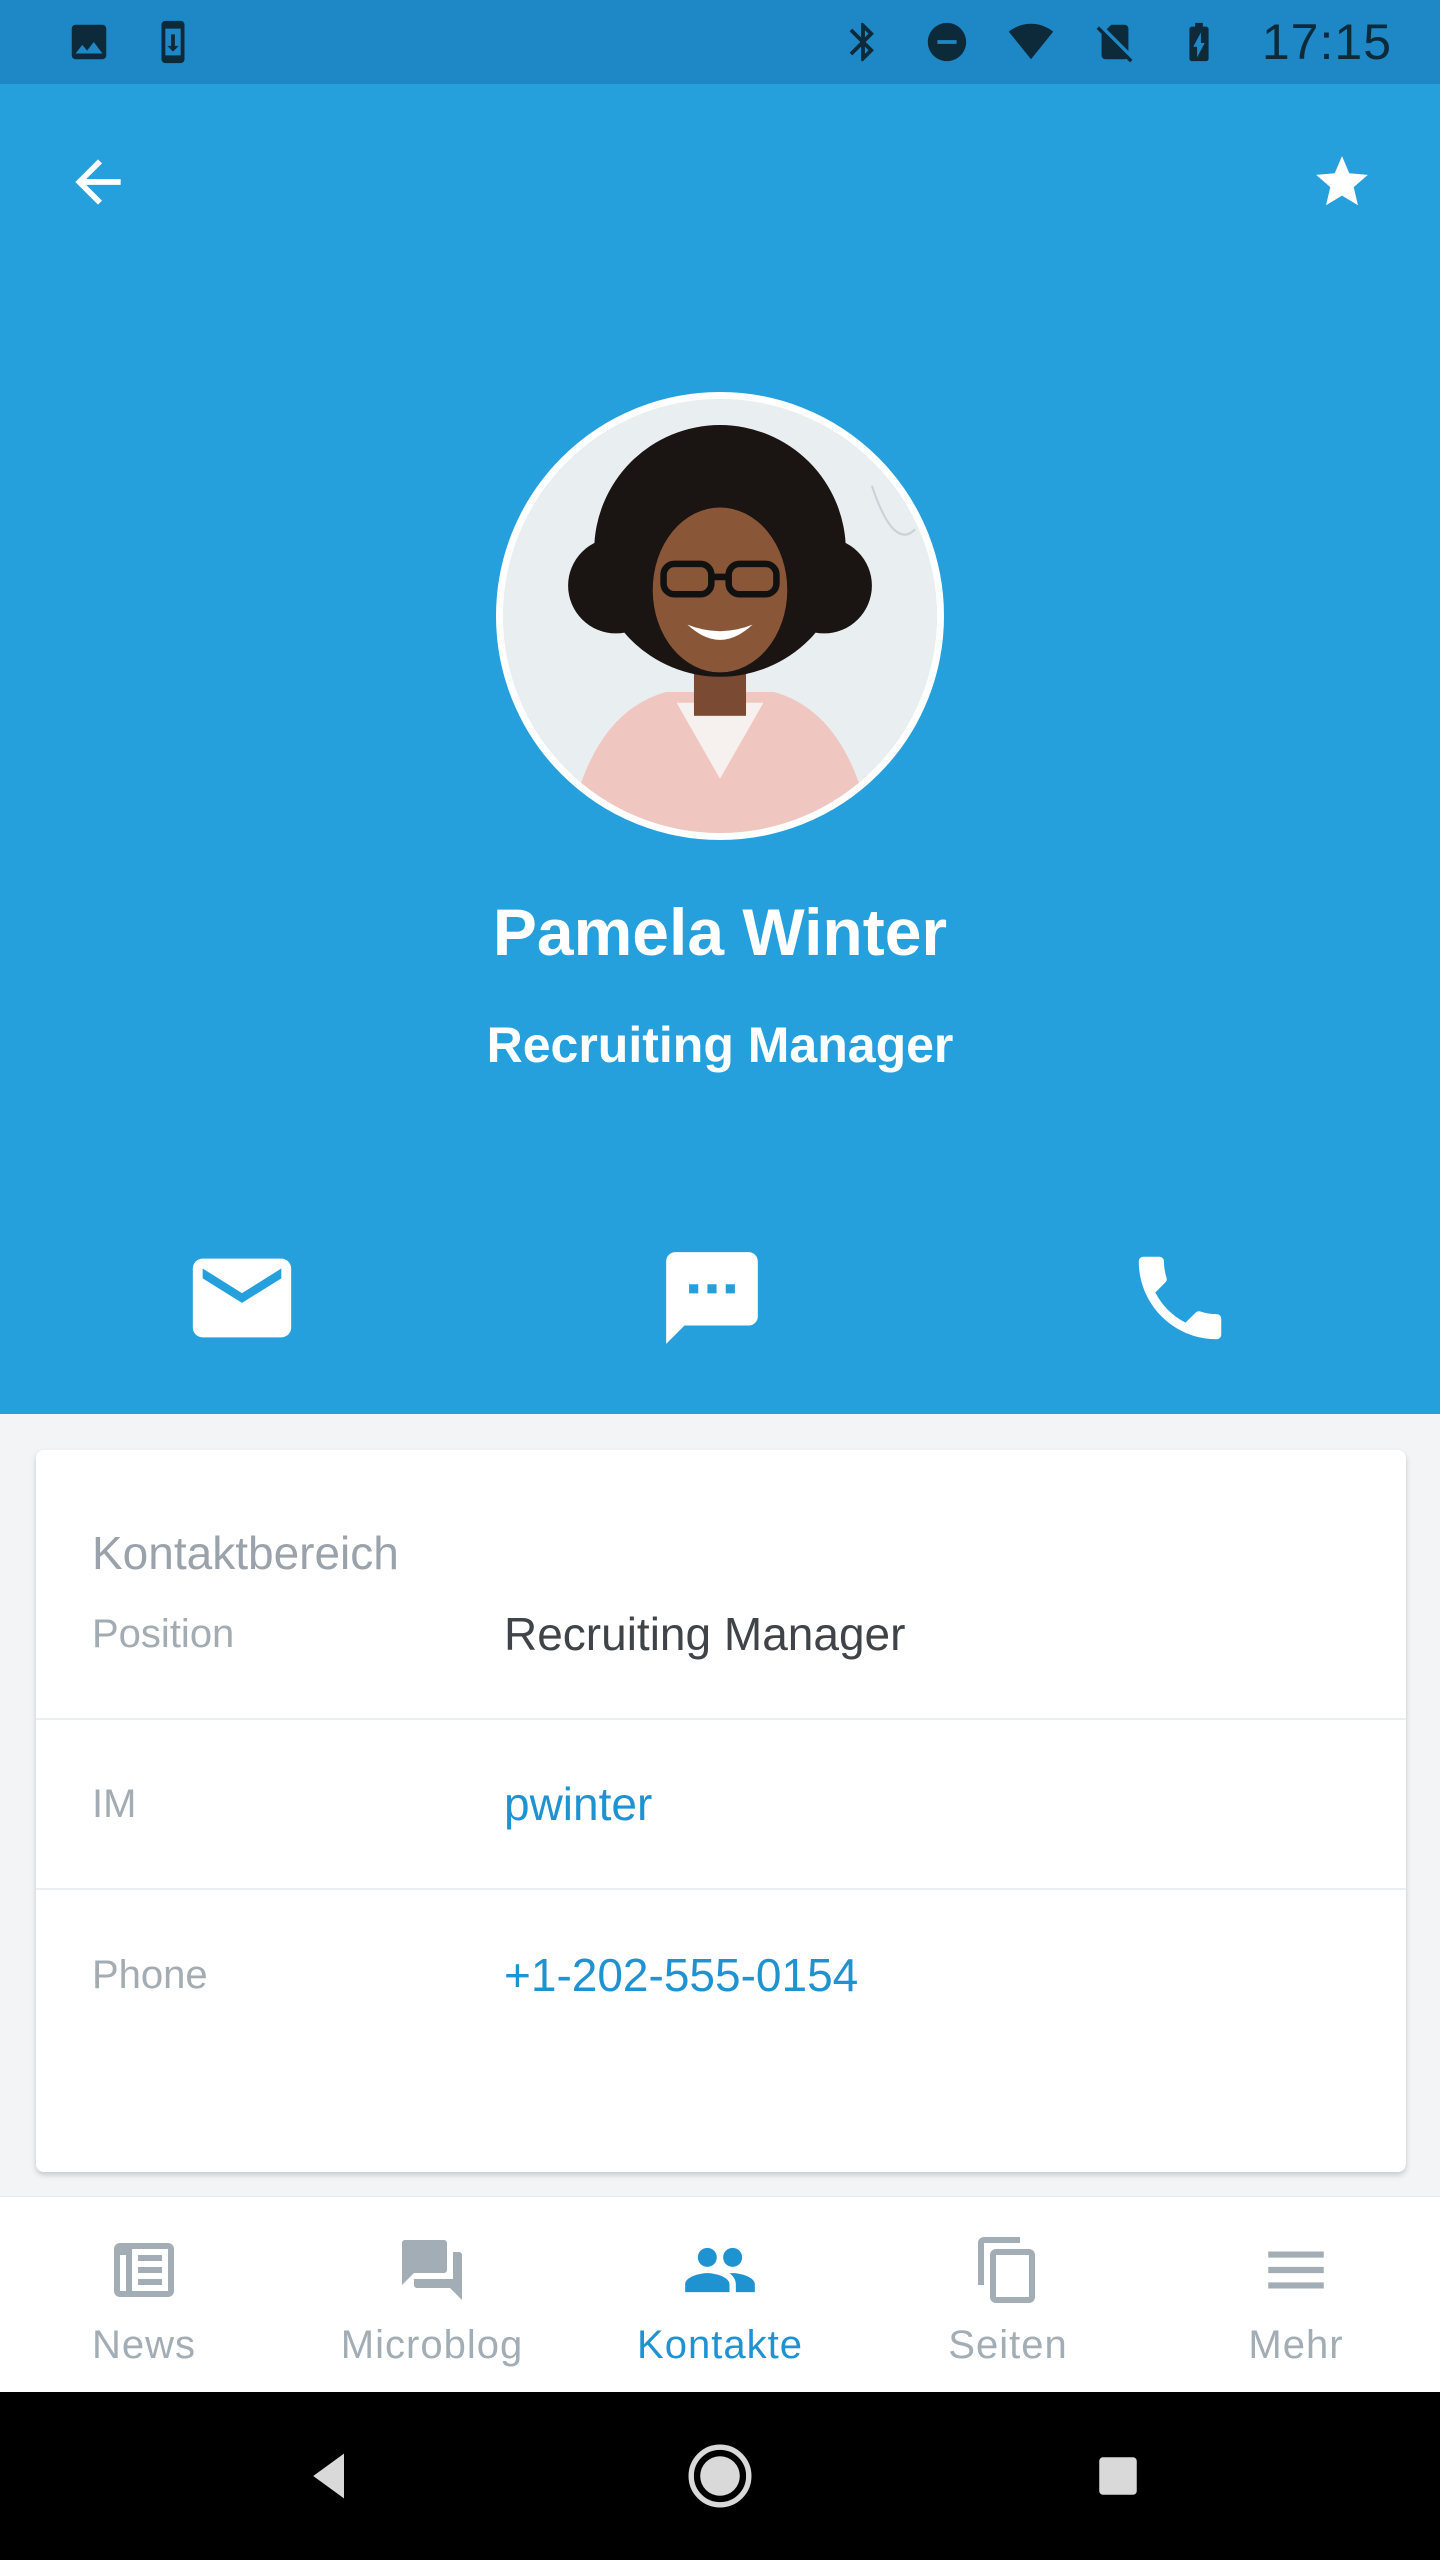 The height and width of the screenshot is (2560, 1440). I want to click on tab-microblog: Microblog, so click(432, 2294).